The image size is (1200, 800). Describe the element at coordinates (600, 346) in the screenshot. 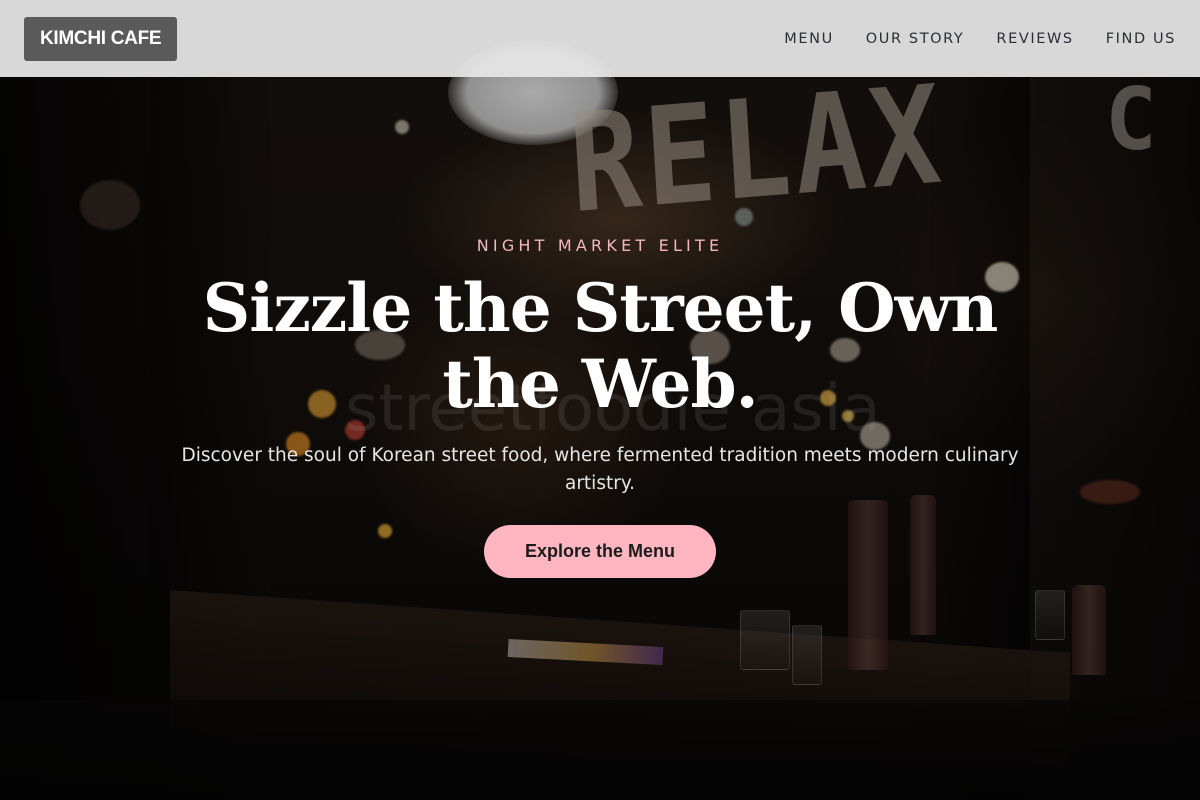

I see `hero-headline: Sizzle the Street, Own the Web.` at that location.